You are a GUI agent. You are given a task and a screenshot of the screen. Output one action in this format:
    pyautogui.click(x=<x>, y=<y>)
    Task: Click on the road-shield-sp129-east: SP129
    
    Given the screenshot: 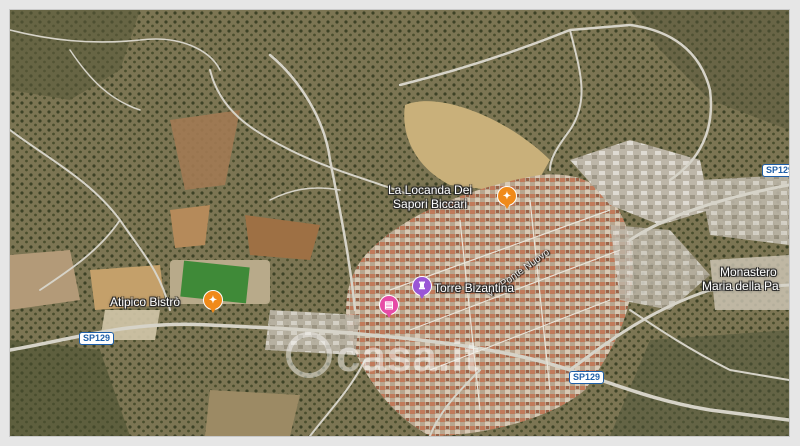 What is the action you would take?
    pyautogui.click(x=775, y=170)
    